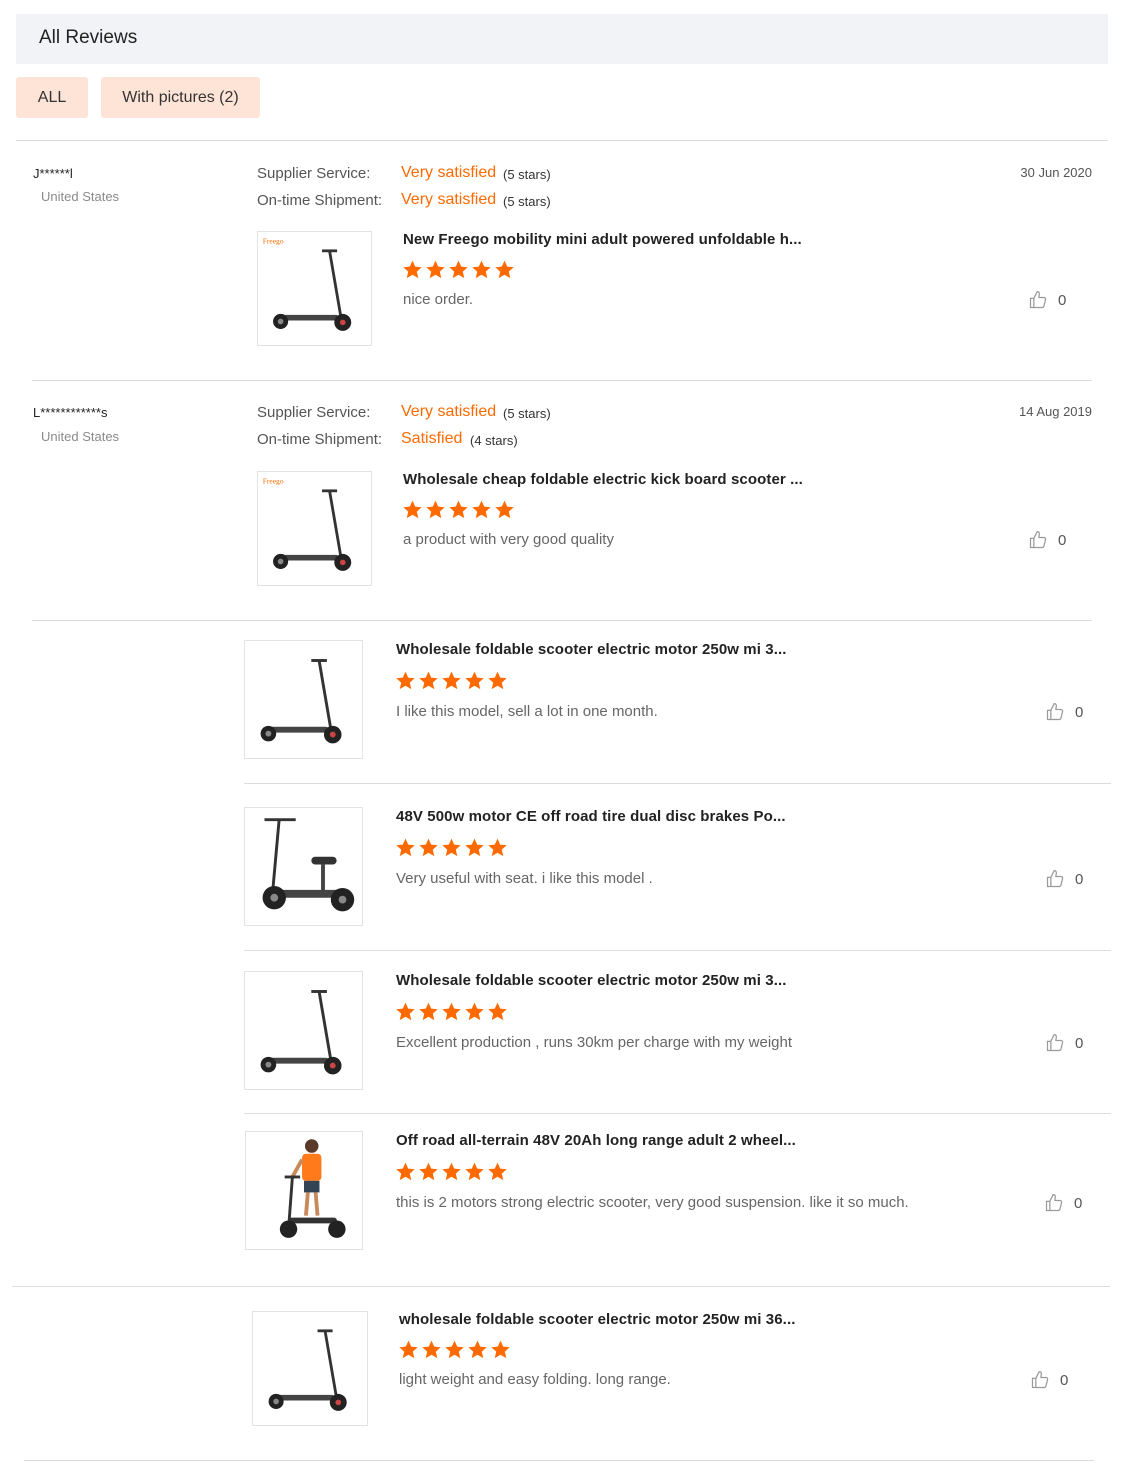 This screenshot has height=1473, width=1121. What do you see at coordinates (80, 436) in the screenshot?
I see `reviewer-country: United States` at bounding box center [80, 436].